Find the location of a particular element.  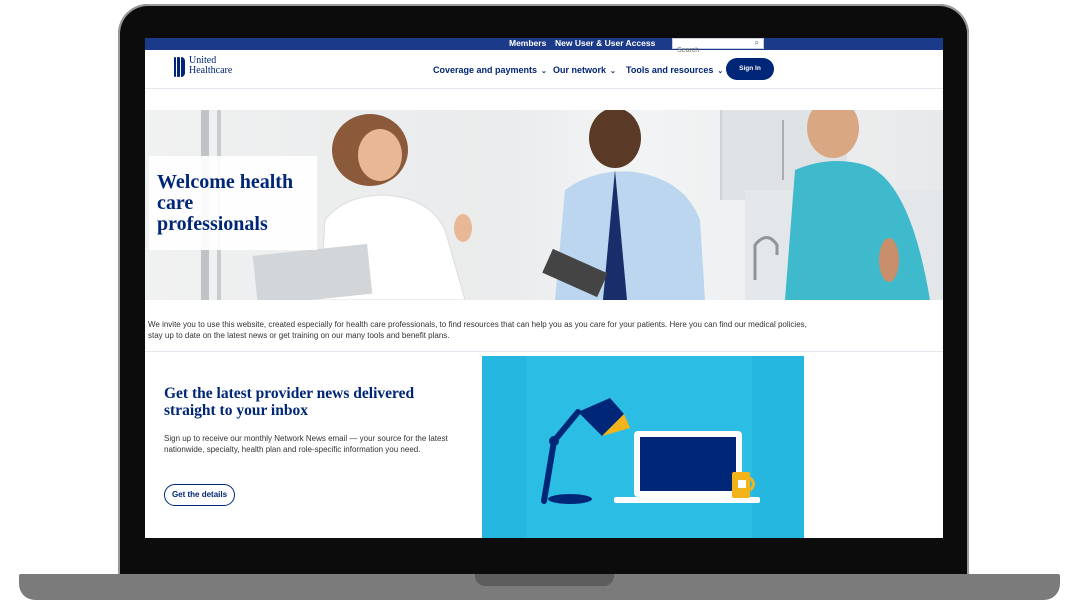

desk-lamp-laptop-illustration is located at coordinates (643, 447).